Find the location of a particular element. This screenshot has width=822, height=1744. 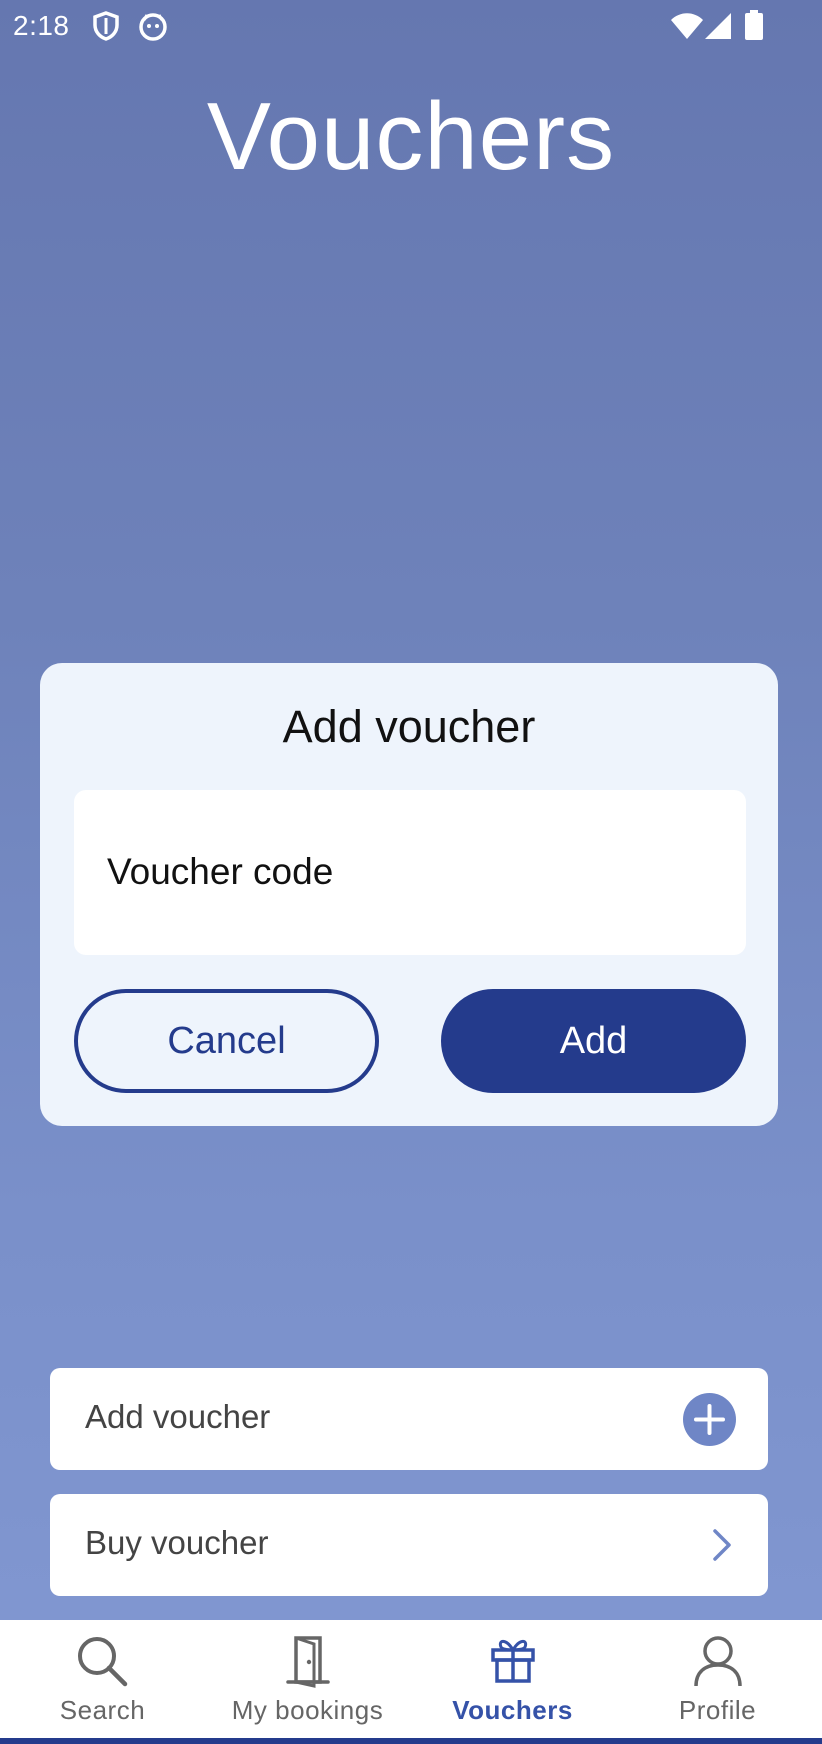

dialog-title: Add voucher is located at coordinates (409, 726).